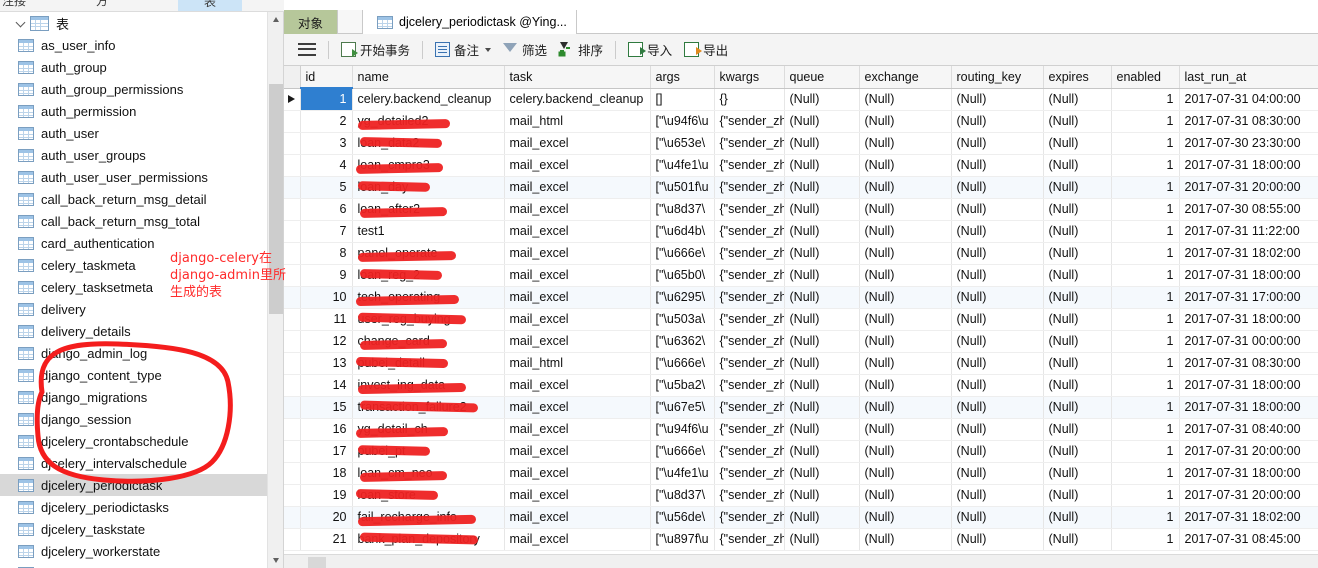 This screenshot has width=1318, height=568. Describe the element at coordinates (133, 412) in the screenshot. I see `red-circle-annotation` at that location.